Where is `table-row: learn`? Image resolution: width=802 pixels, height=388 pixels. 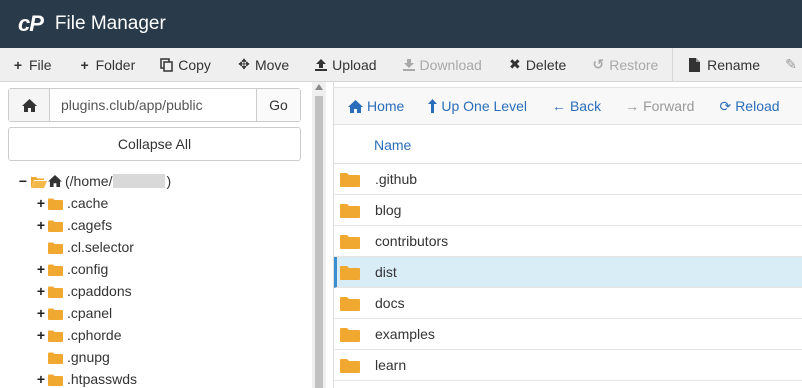 table-row: learn is located at coordinates (568, 365).